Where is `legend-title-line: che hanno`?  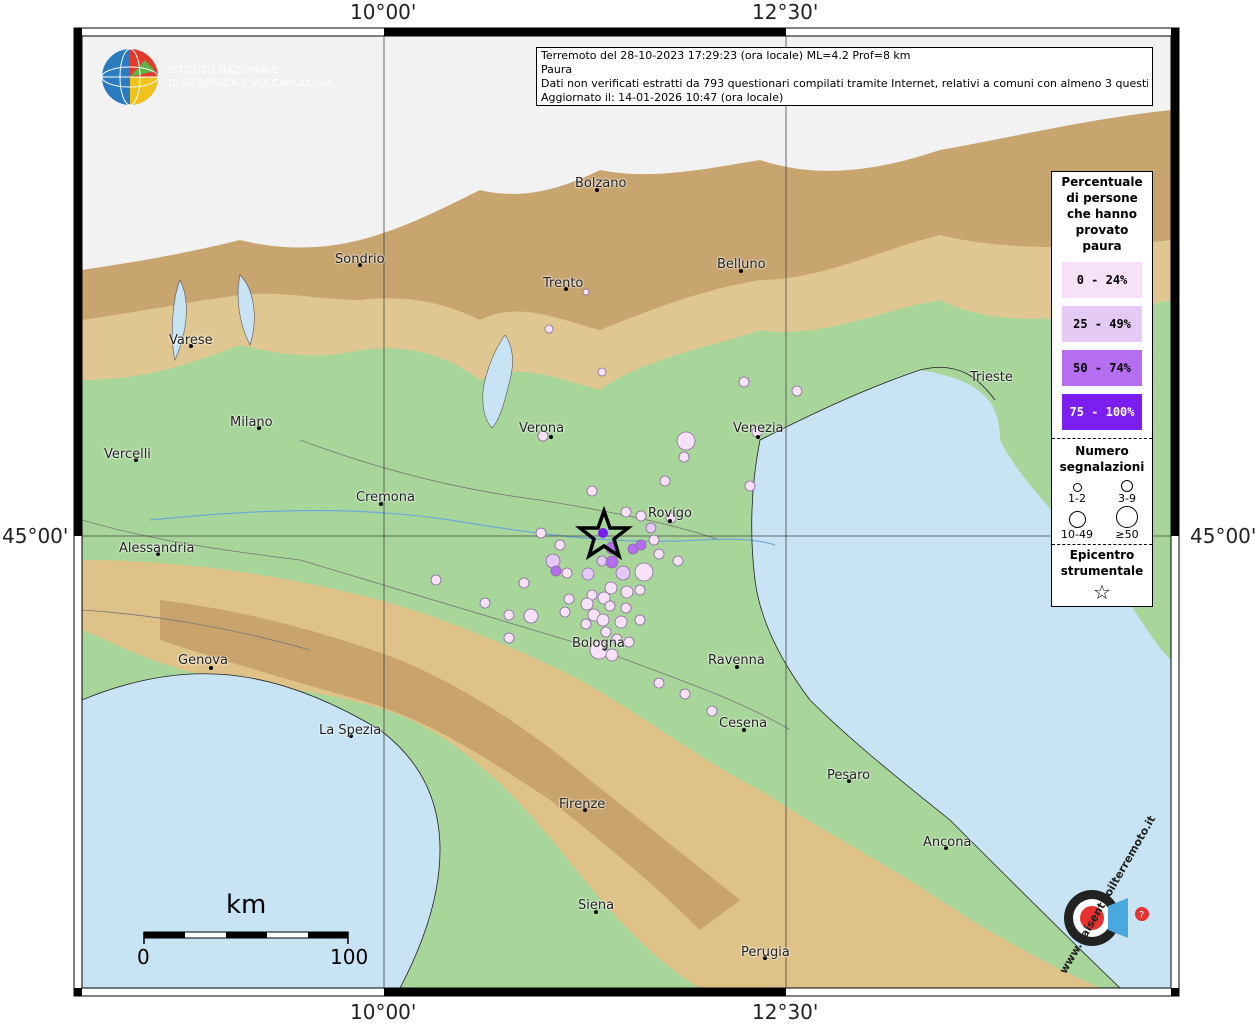 legend-title-line: che hanno is located at coordinates (1102, 214).